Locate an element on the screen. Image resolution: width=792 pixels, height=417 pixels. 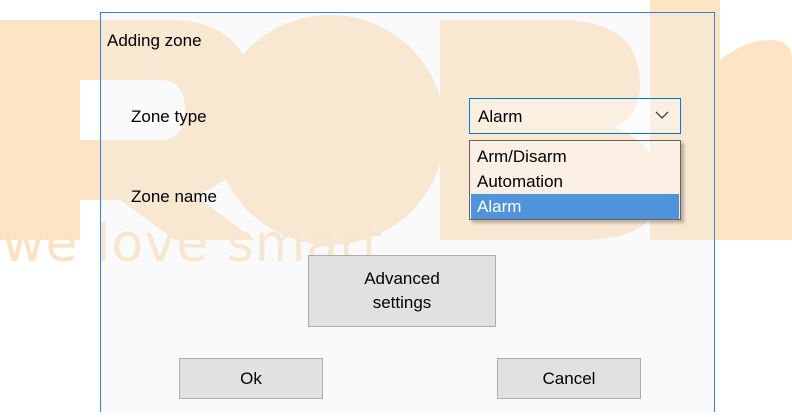
chevron-down-icon is located at coordinates (662, 115).